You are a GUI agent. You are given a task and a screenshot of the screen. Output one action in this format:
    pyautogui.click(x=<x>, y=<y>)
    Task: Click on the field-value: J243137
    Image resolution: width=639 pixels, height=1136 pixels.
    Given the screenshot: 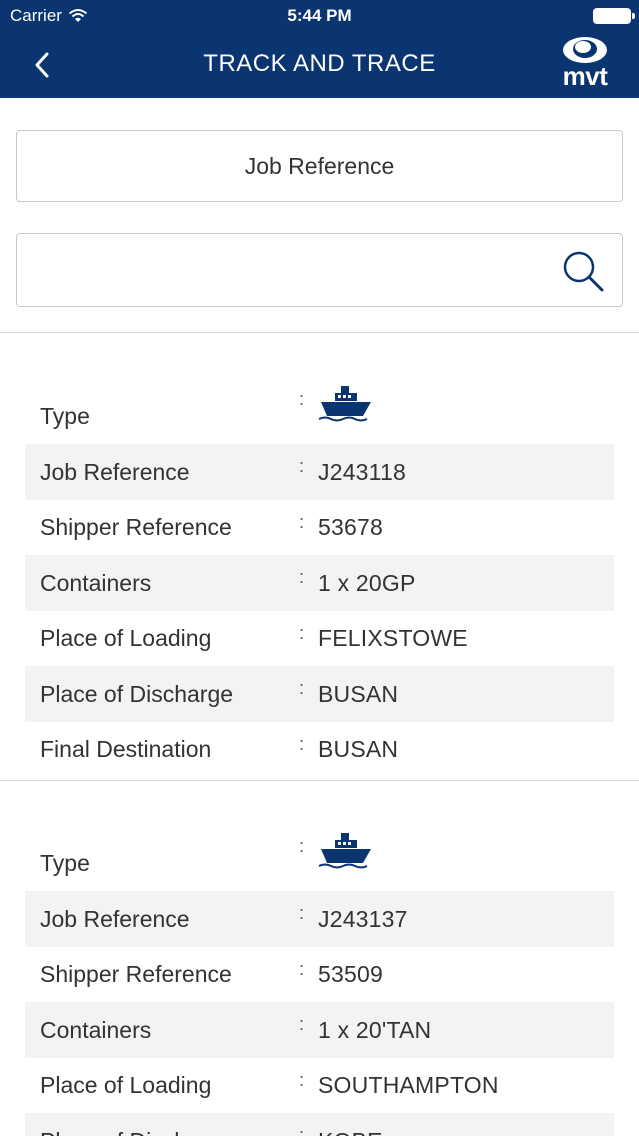 What is the action you would take?
    pyautogui.click(x=363, y=918)
    